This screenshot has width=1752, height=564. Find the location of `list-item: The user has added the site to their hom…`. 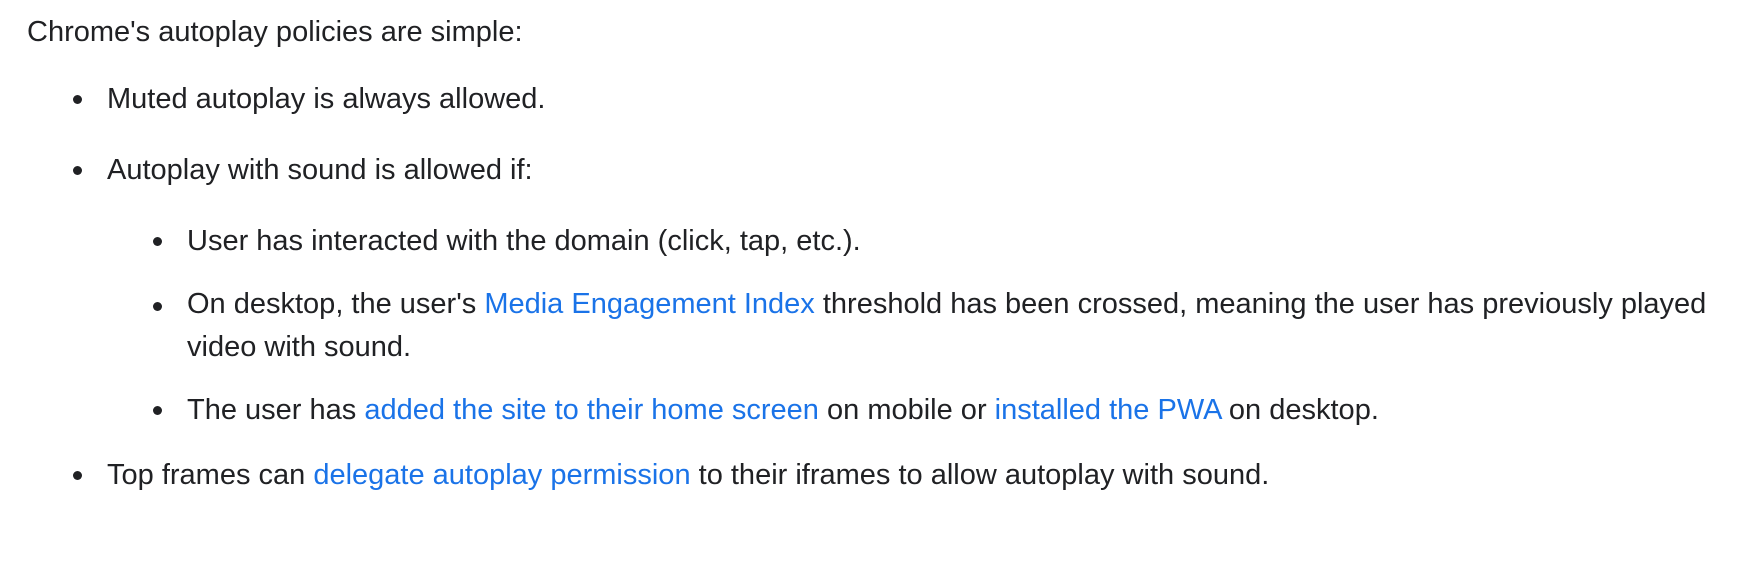

list-item: The user has added the site to their hom… is located at coordinates (887, 410).